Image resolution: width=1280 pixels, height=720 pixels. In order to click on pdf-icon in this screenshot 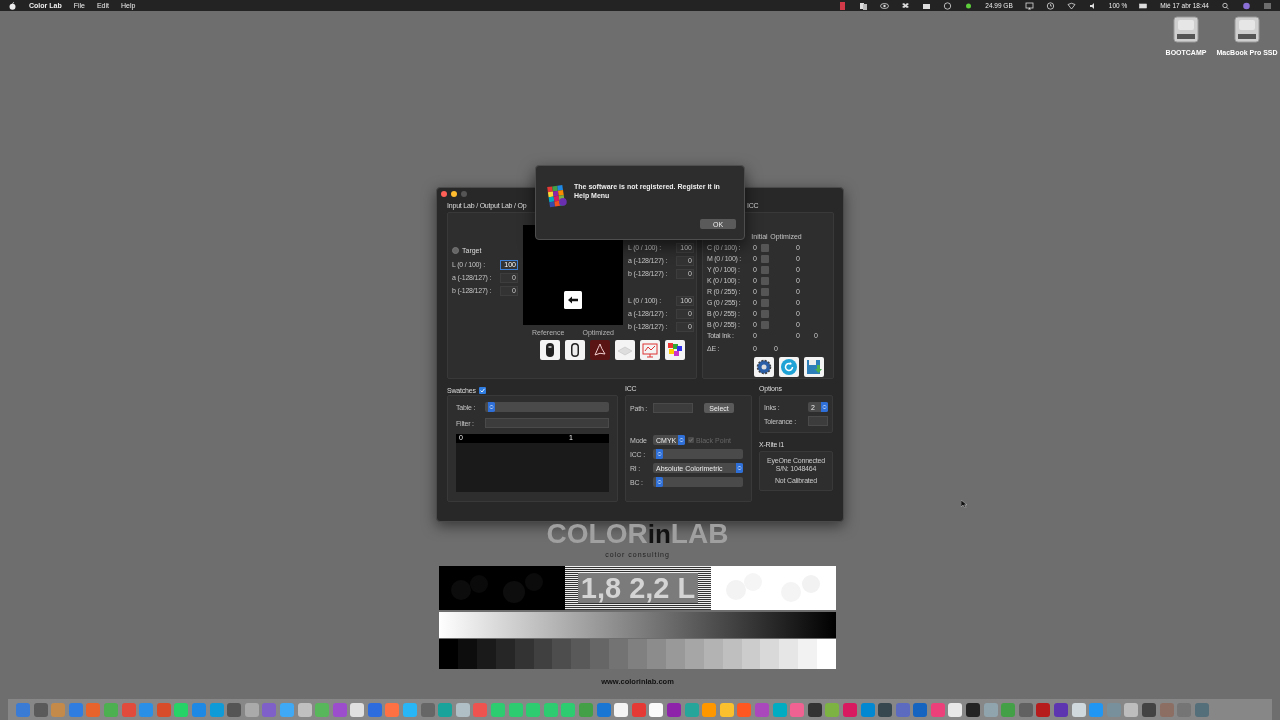, I will do `click(600, 350)`.